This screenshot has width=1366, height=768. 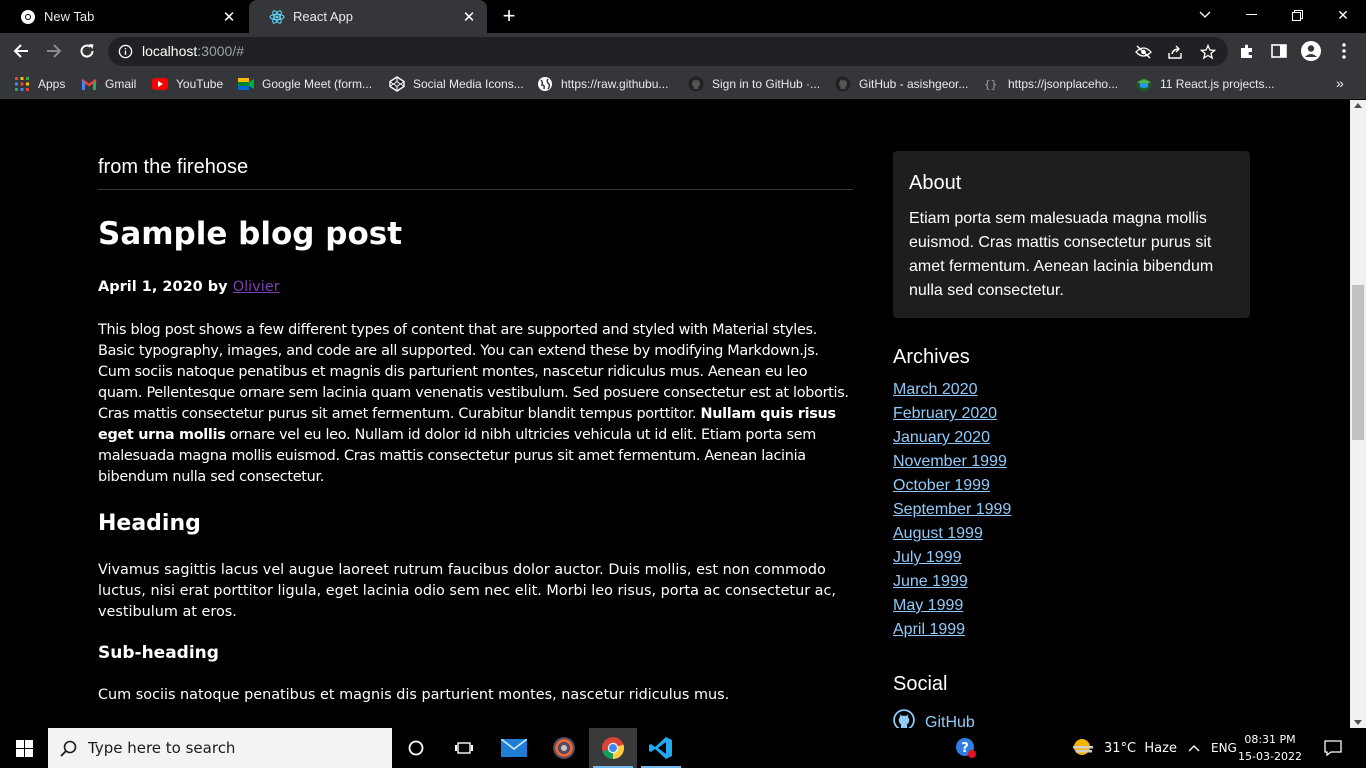 What do you see at coordinates (1279, 51) in the screenshot?
I see `side-panel-icon` at bounding box center [1279, 51].